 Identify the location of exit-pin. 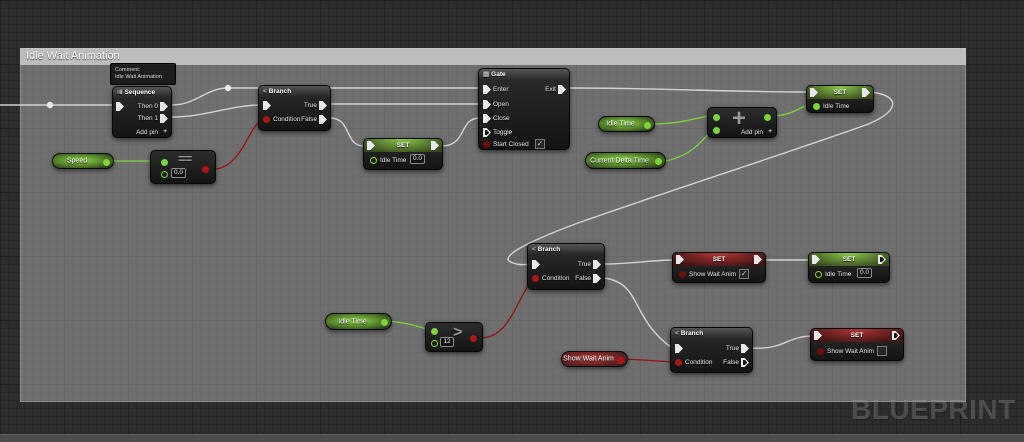
(562, 89).